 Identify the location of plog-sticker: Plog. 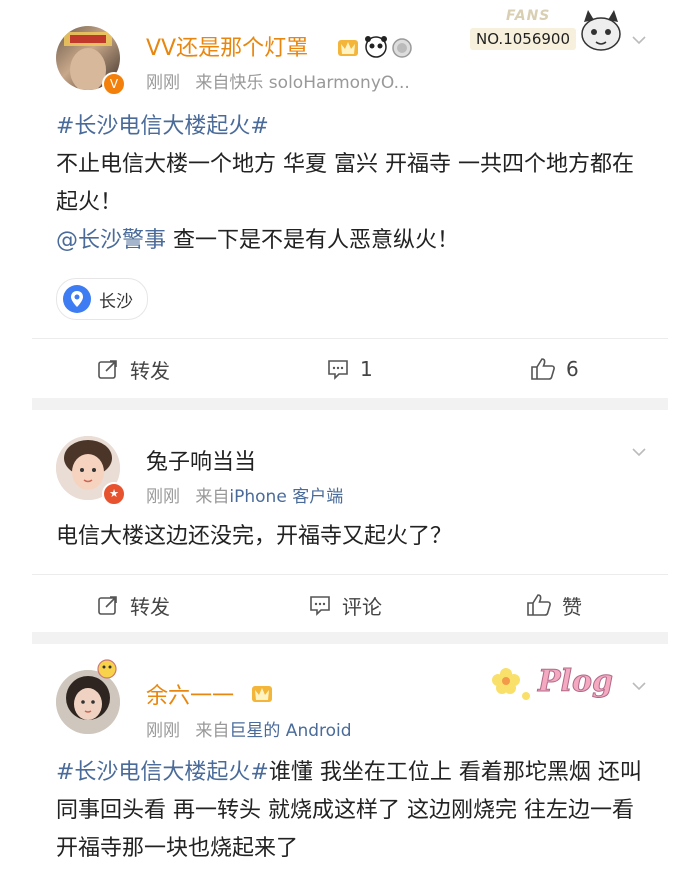
(553, 685).